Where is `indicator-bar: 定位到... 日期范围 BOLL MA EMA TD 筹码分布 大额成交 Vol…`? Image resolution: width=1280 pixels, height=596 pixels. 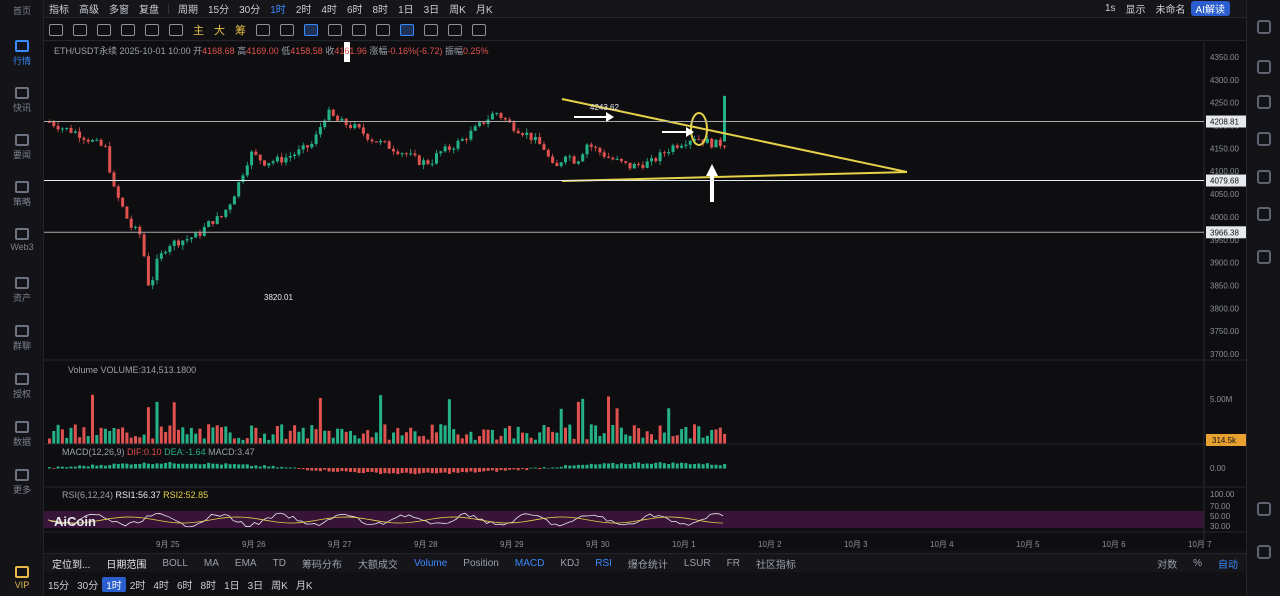
indicator-bar: 定位到... 日期范围 BOLL MA EMA TD 筹码分布 大额成交 Vol… is located at coordinates (645, 562).